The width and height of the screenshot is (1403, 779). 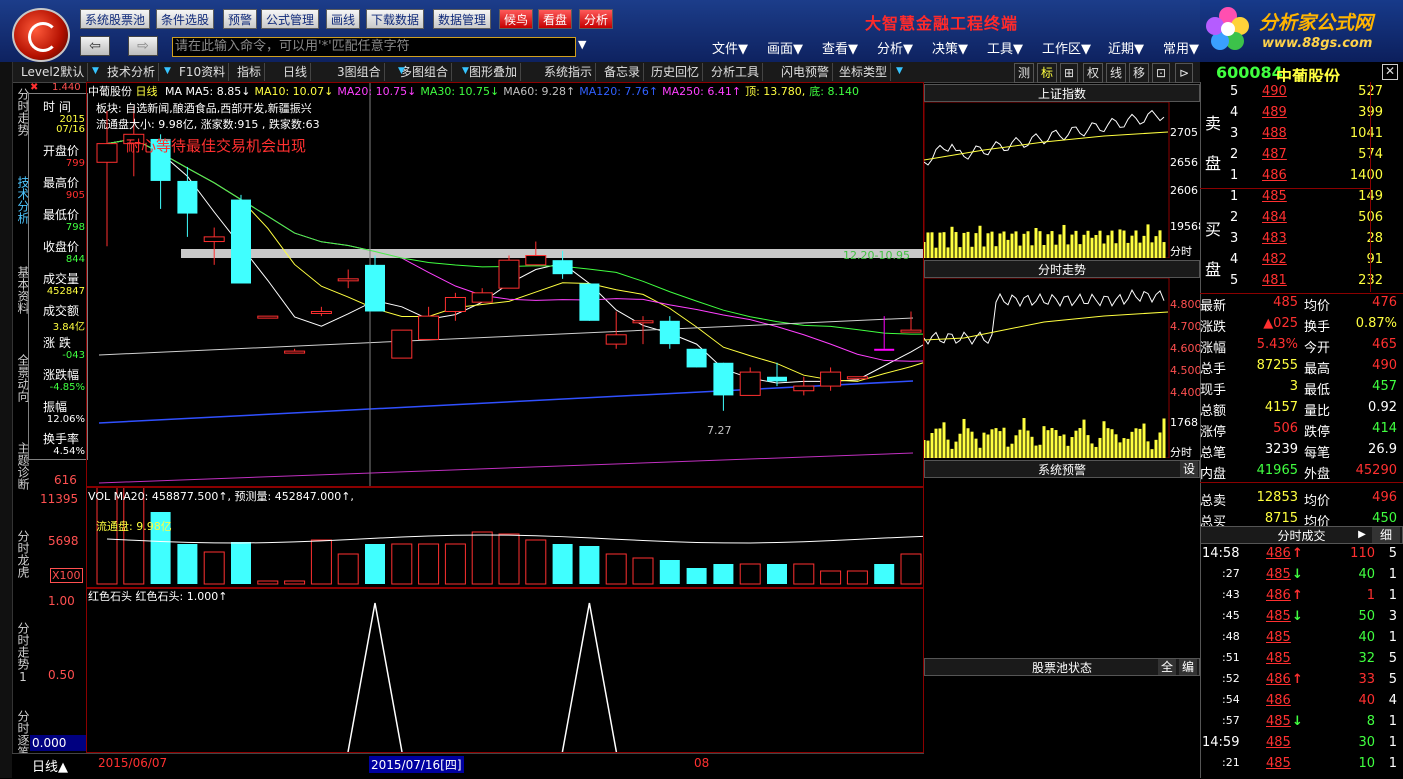 I want to click on side-tab-5: 分时龙虎, so click(x=21, y=554).